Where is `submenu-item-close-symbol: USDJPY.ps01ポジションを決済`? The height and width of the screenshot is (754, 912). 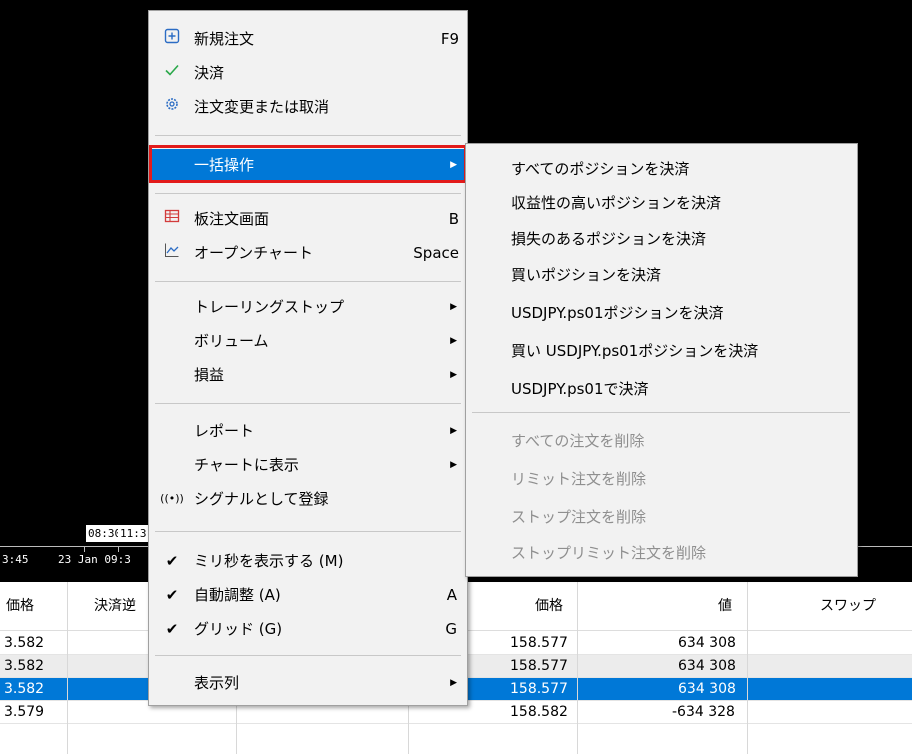
submenu-item-close-symbol: USDJPY.ps01ポジションを決済 is located at coordinates (661, 313).